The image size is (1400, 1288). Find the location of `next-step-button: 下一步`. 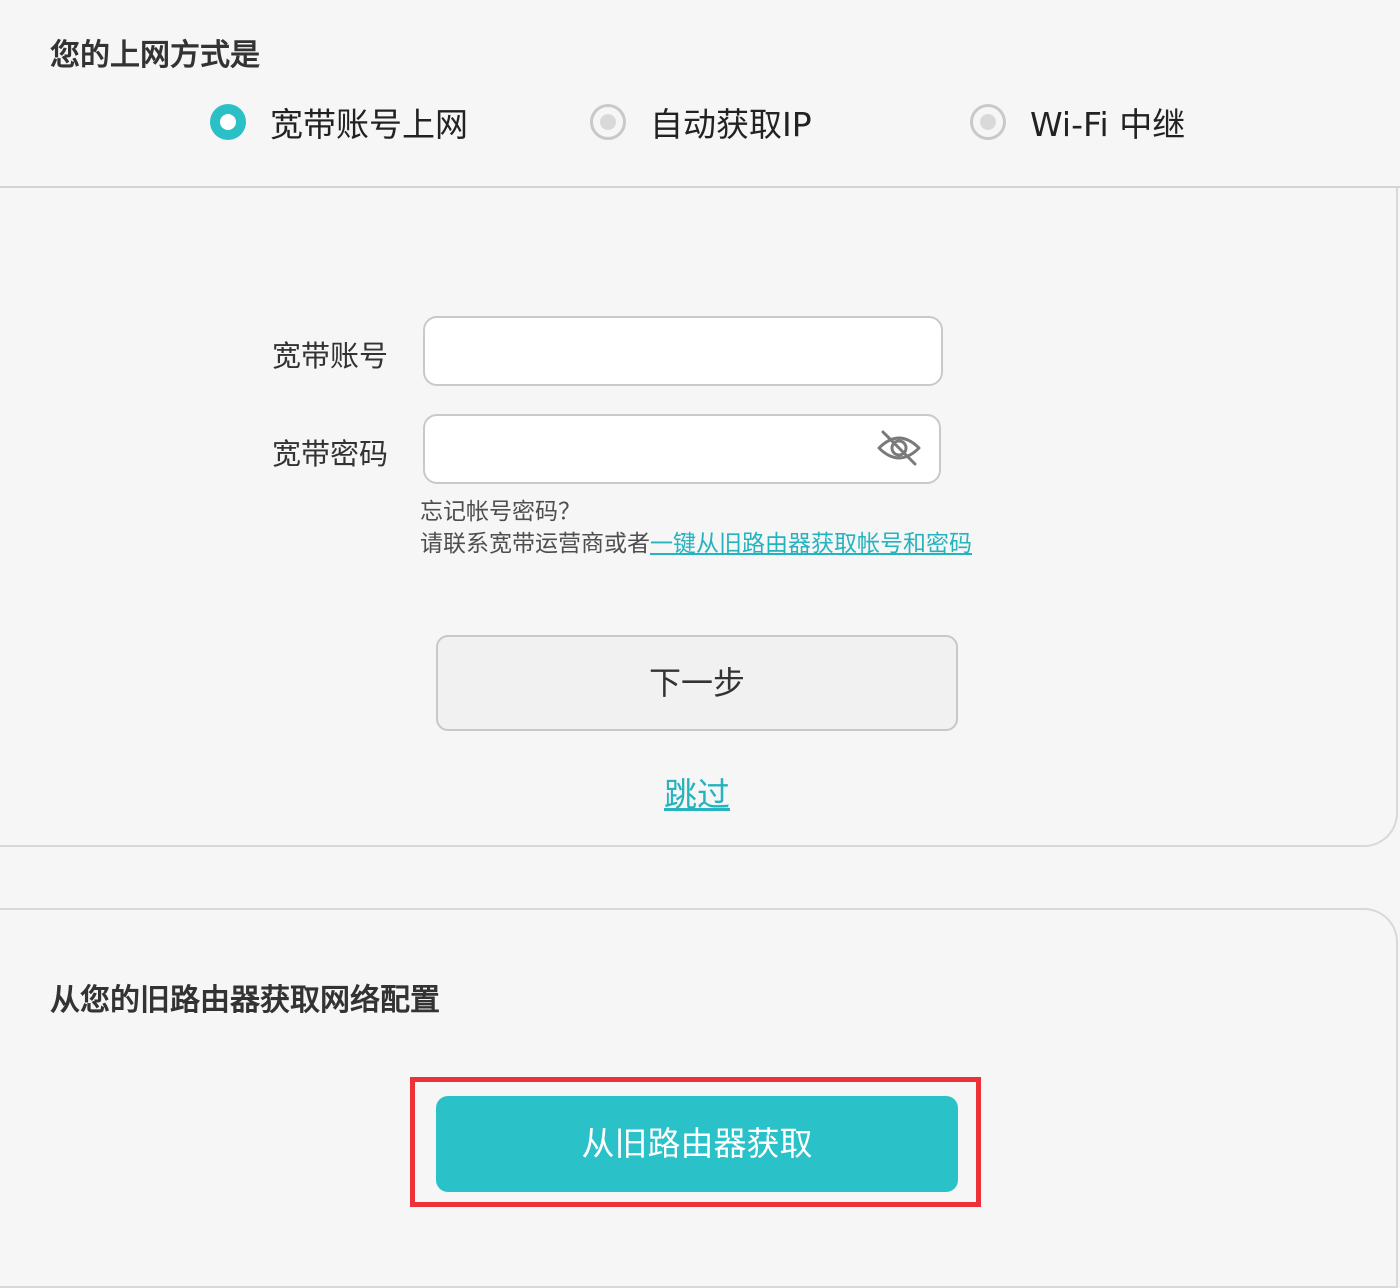

next-step-button: 下一步 is located at coordinates (697, 683).